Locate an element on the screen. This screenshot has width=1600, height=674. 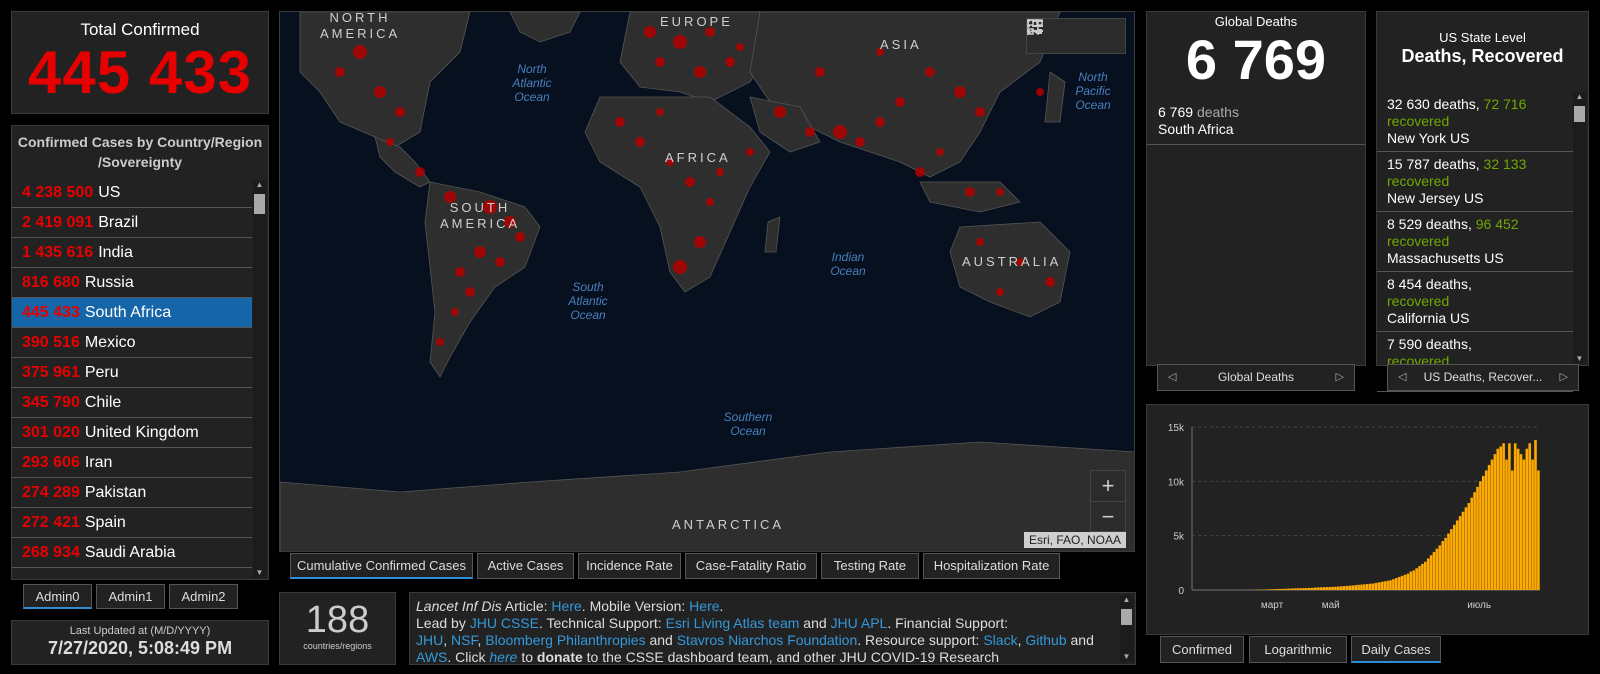
zoom-out-button: − is located at coordinates (1108, 517).